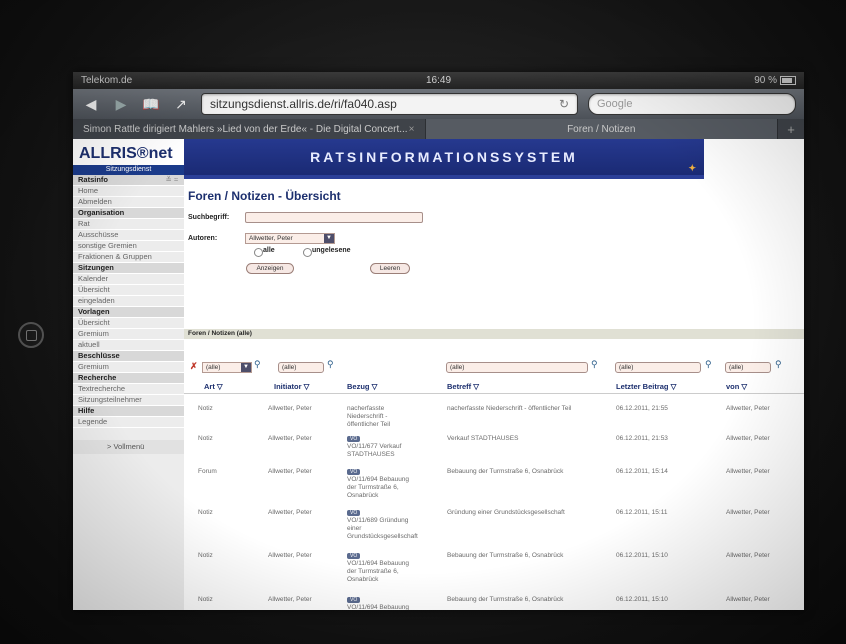 The height and width of the screenshot is (644, 846). Describe the element at coordinates (564, 104) in the screenshot. I see `reload-icon: ↻` at that location.